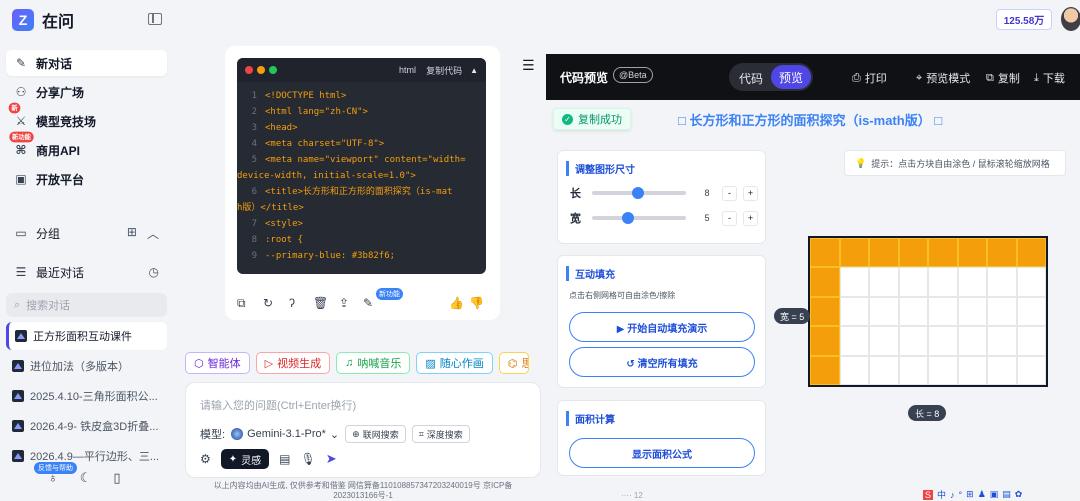  What do you see at coordinates (86, 147) in the screenshot?
I see `nav-commercial-api: 新功能 ⌘ 商用API` at bounding box center [86, 147].